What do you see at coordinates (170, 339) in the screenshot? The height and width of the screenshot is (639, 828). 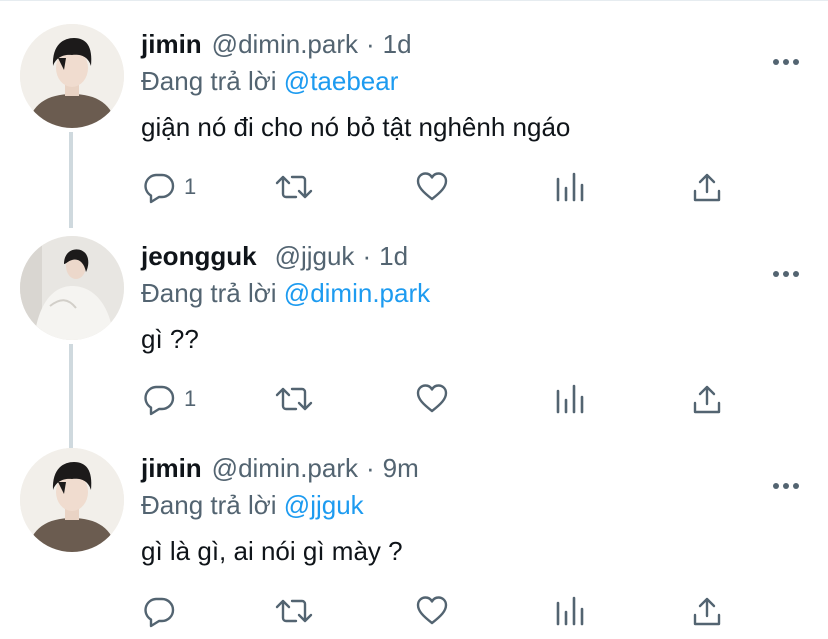 I see `tweet-text: gì ??` at bounding box center [170, 339].